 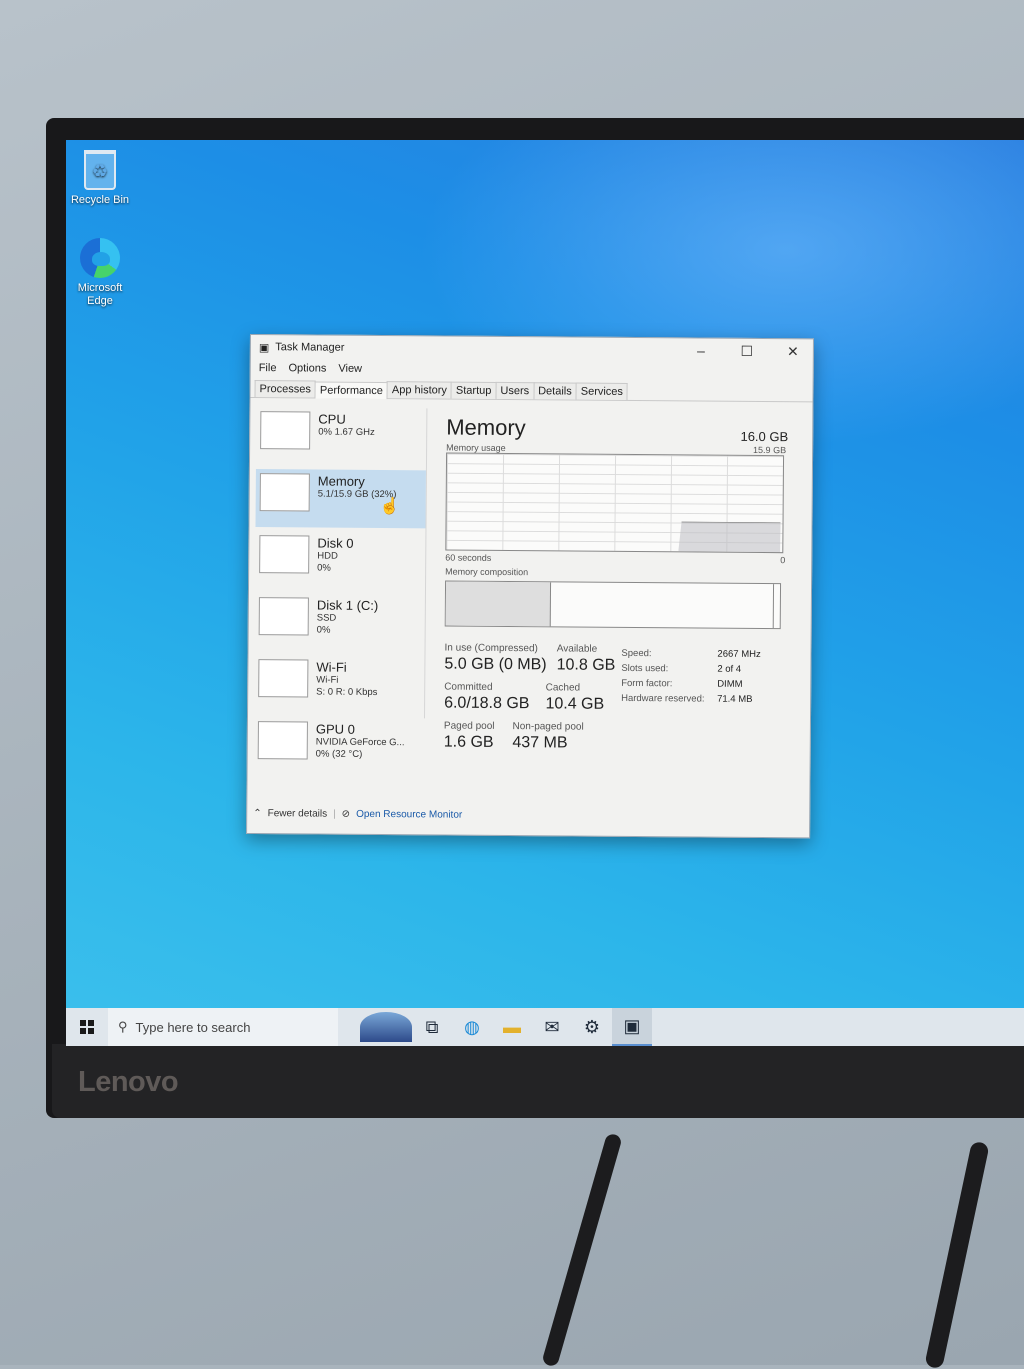 I want to click on resource-name: Disk 1 (C:), so click(x=347, y=605).